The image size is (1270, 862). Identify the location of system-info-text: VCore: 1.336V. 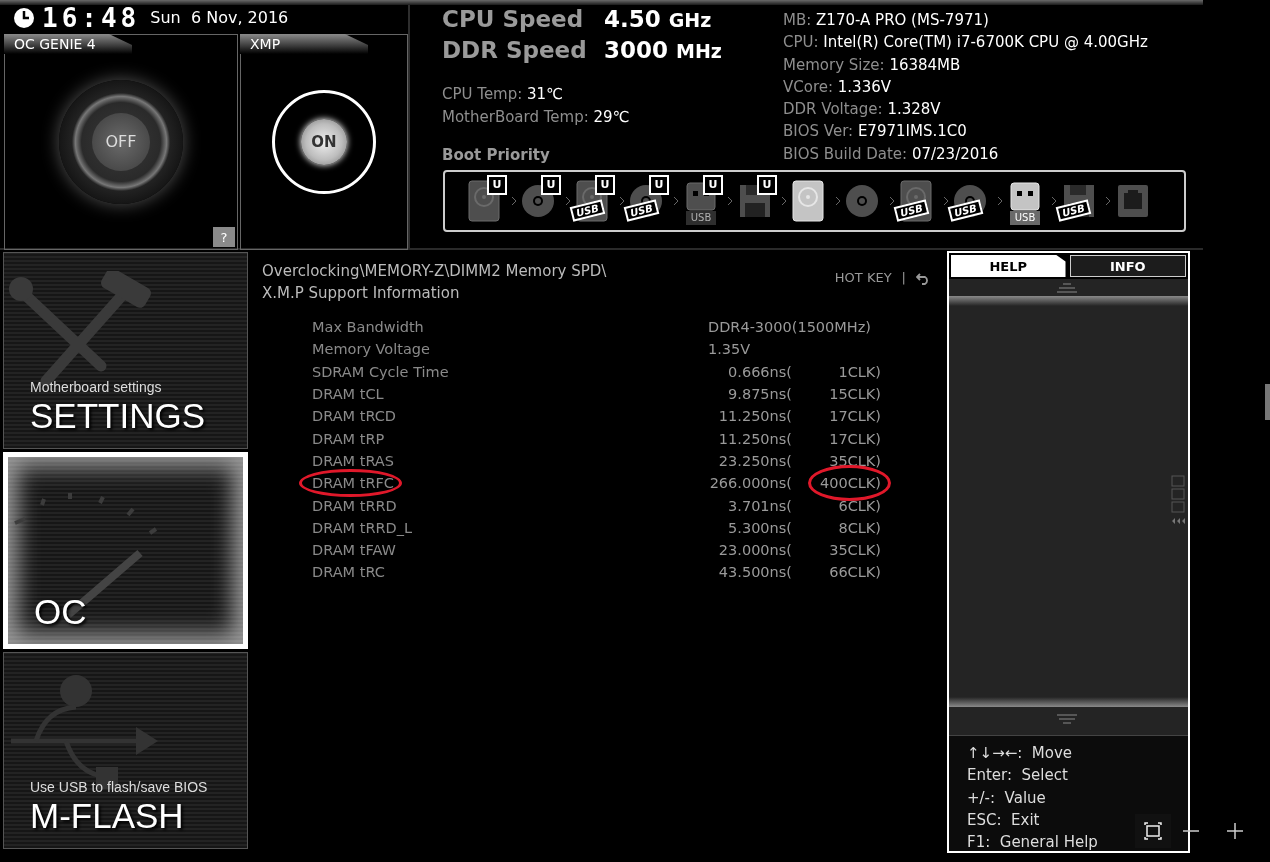
(837, 87).